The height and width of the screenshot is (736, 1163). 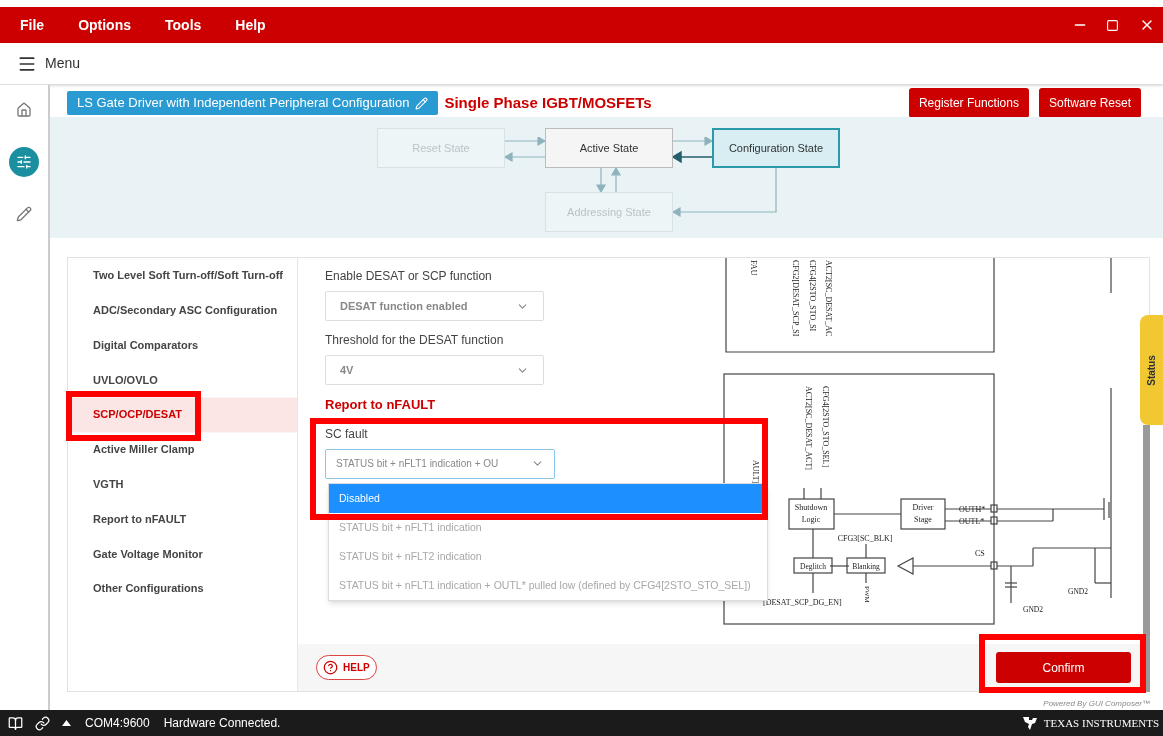 I want to click on select-field: STATUS bit + nFLT1 indication + OU, so click(x=440, y=463).